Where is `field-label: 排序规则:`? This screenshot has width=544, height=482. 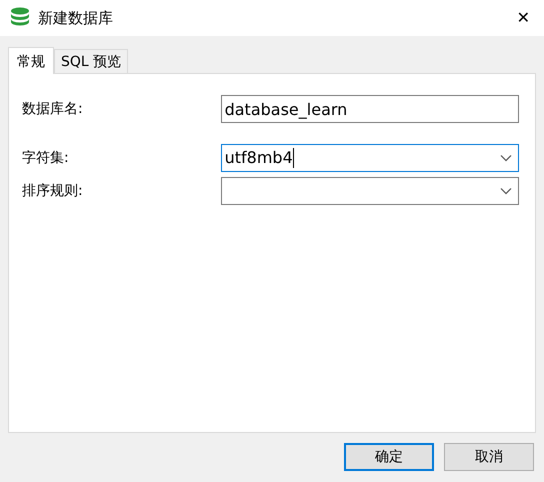
field-label: 排序规则: is located at coordinates (53, 191).